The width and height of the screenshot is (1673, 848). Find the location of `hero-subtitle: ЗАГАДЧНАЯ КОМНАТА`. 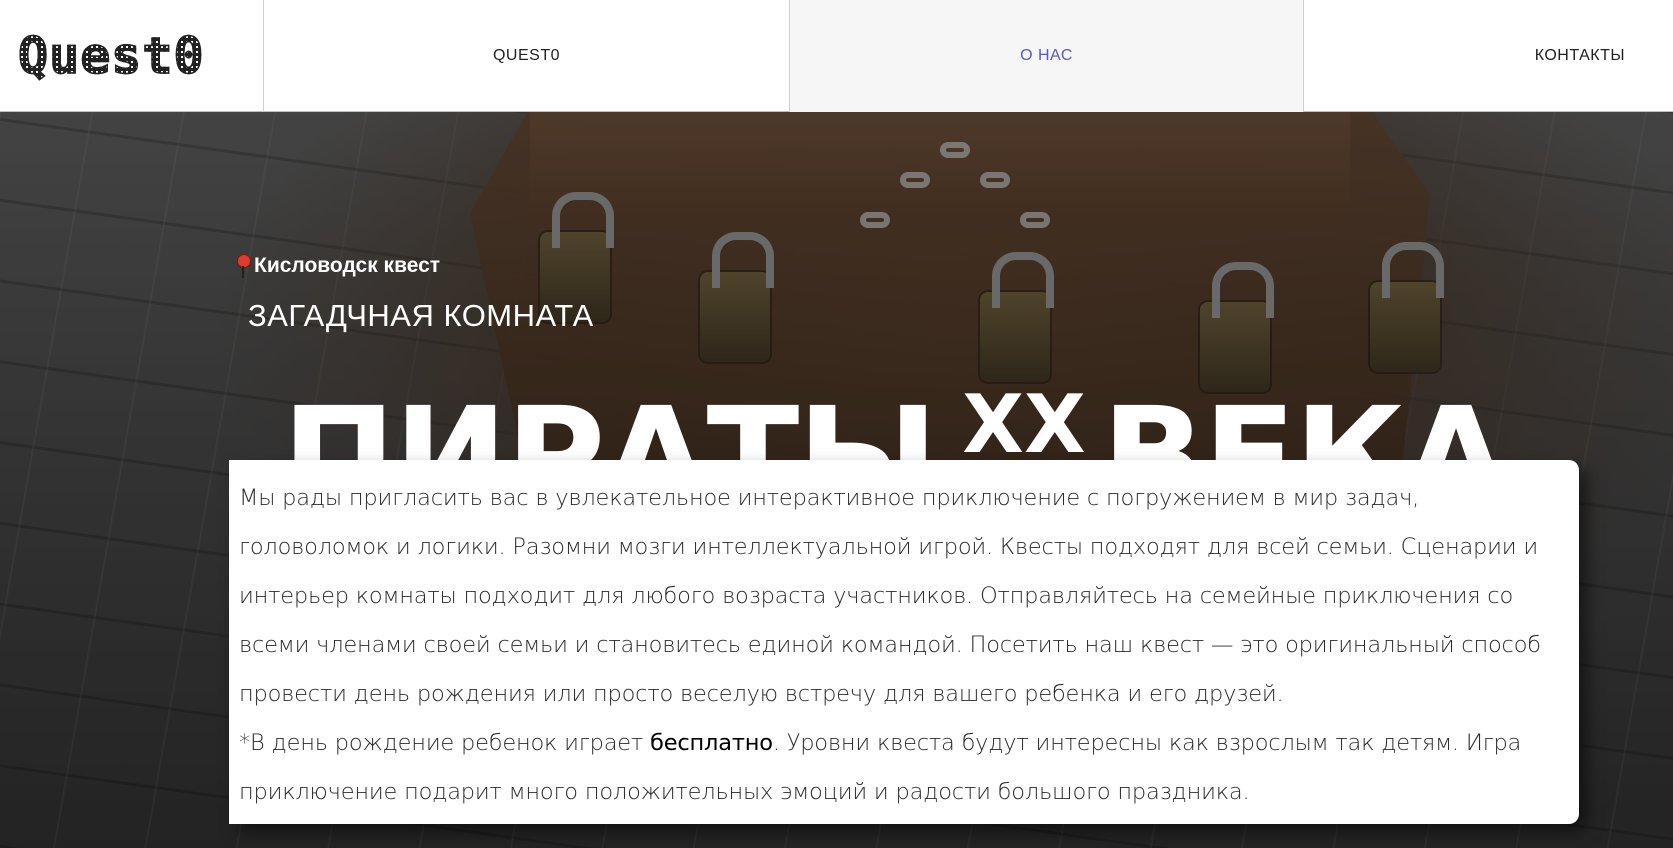

hero-subtitle: ЗАГАДЧНАЯ КОМНАТА is located at coordinates (421, 315).